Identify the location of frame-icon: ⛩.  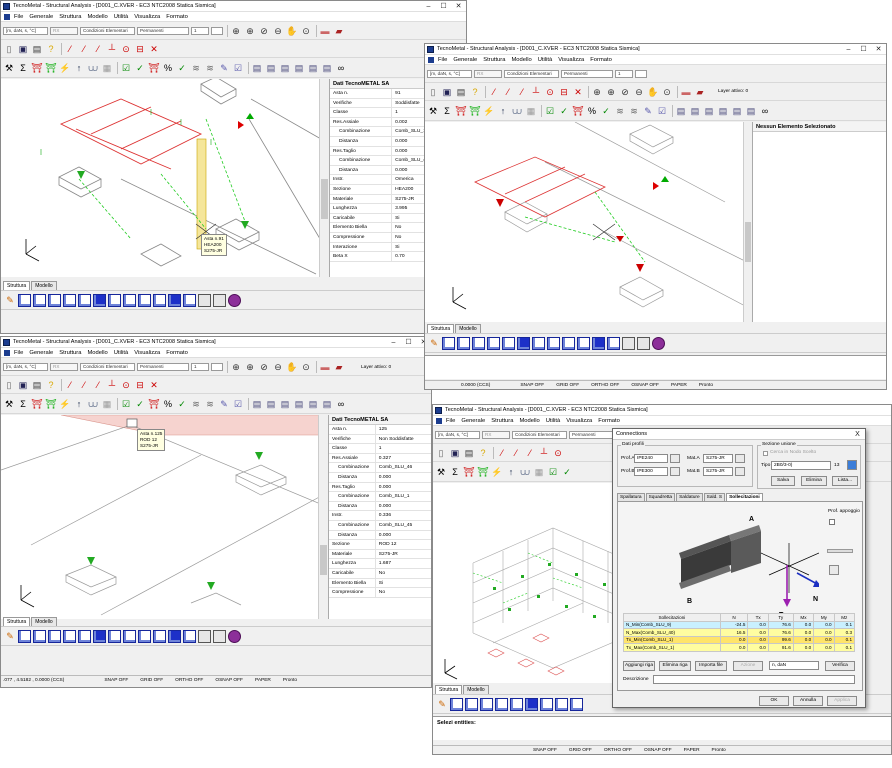
(37, 68).